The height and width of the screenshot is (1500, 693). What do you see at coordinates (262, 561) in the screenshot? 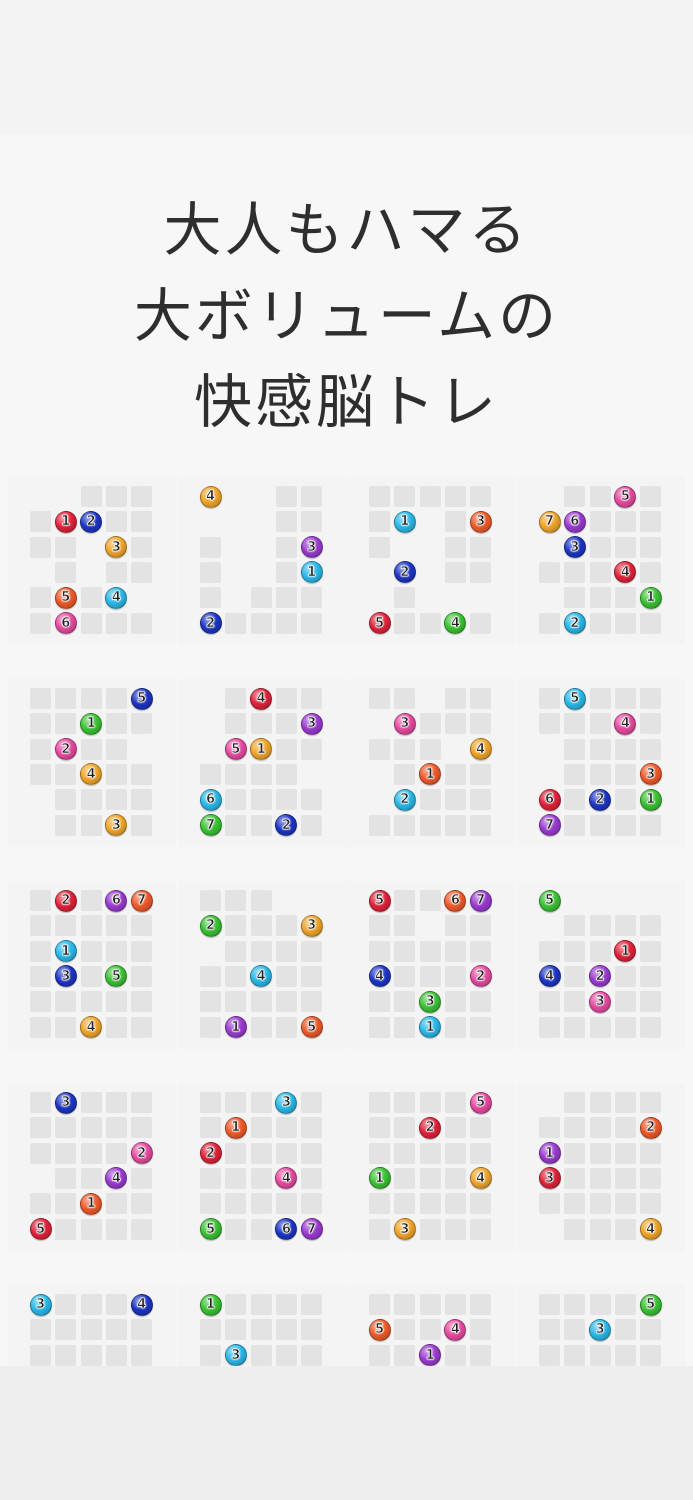
I see `puzzle-thumbnail: 4 3 1 2` at bounding box center [262, 561].